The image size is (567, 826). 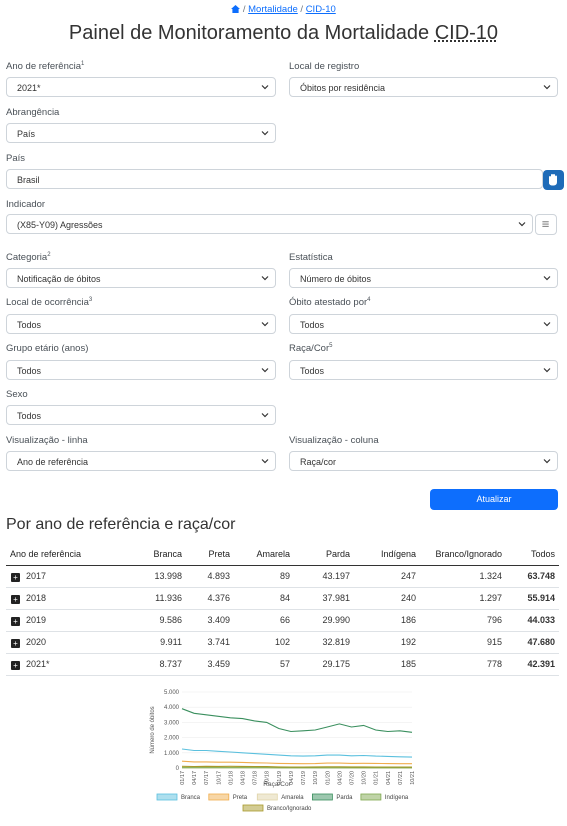 I want to click on page-title-text: Painel de Monitoramento da Mortalidade, so click(x=249, y=33).